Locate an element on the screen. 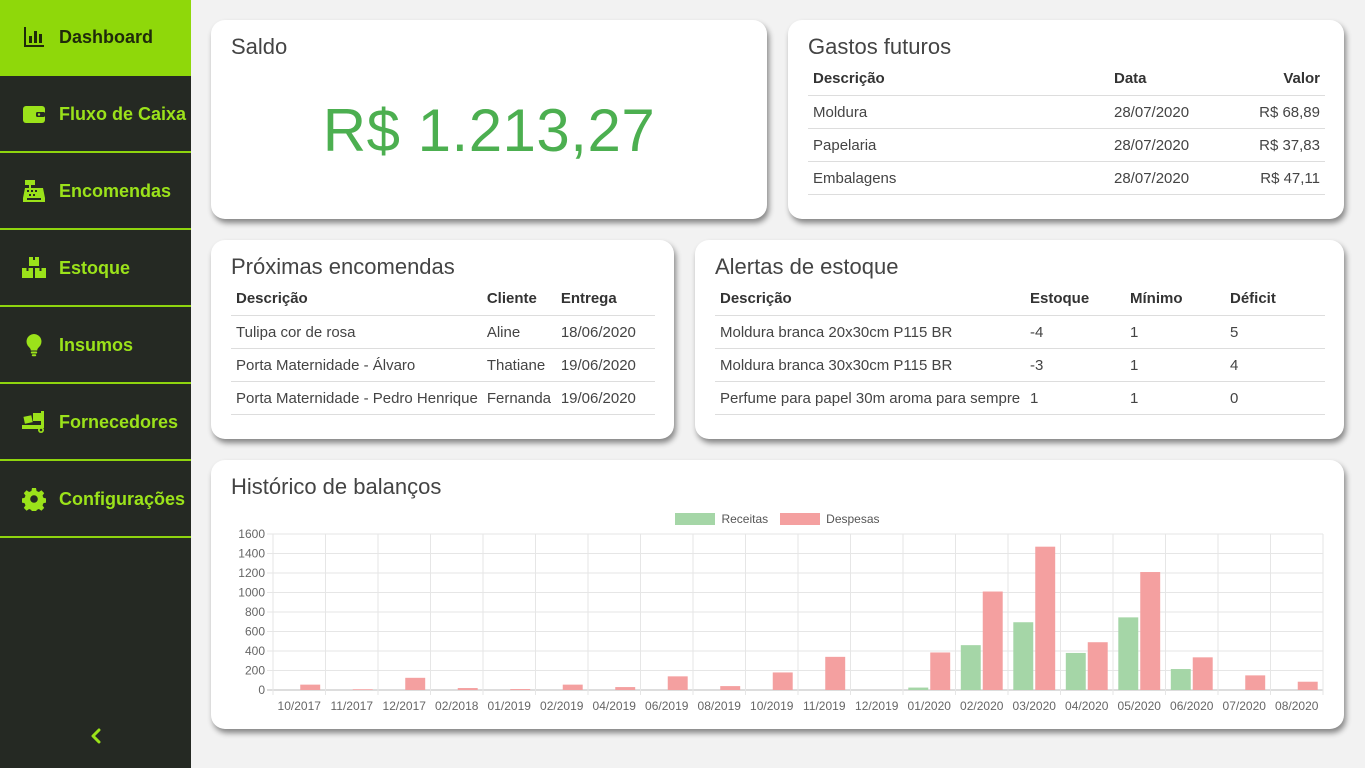 Image resolution: width=1365 pixels, height=768 pixels. table-row: Moldura 28/07/2020 R$ 68,89 is located at coordinates (1066, 112).